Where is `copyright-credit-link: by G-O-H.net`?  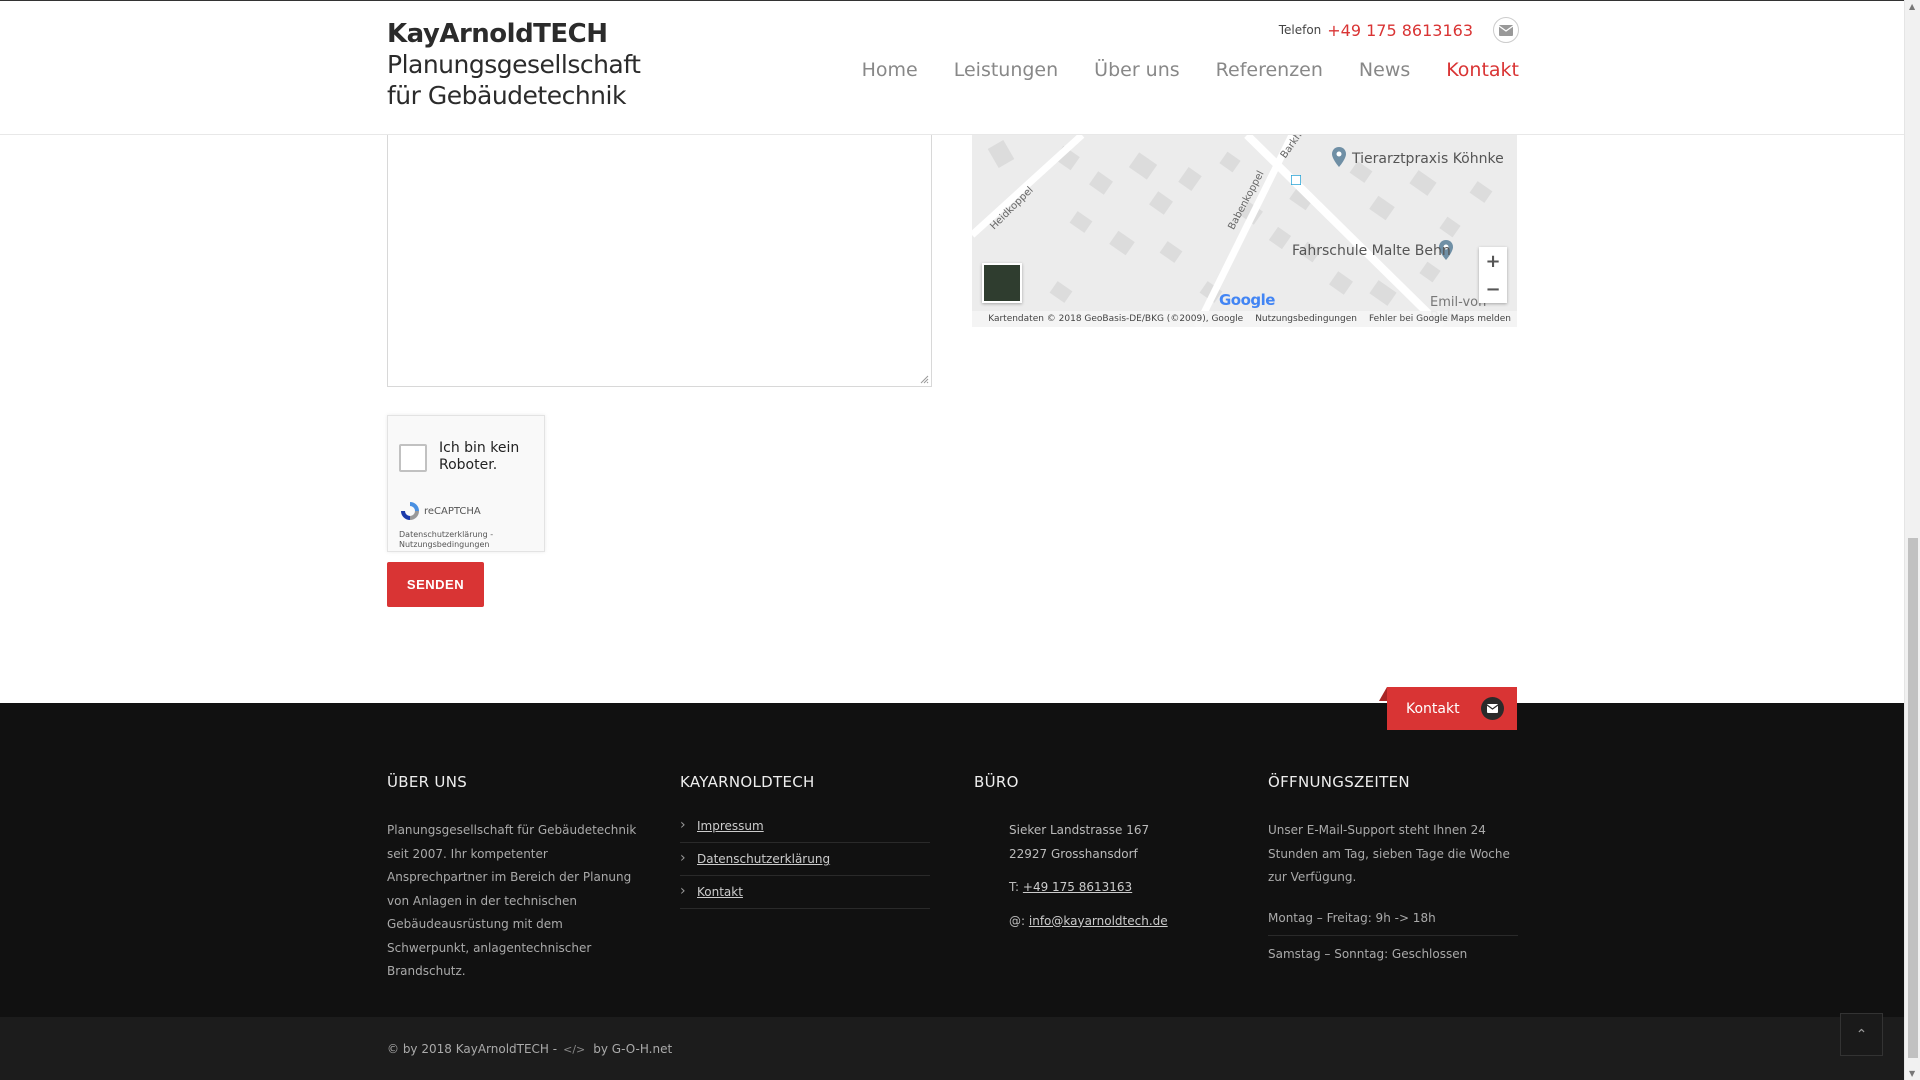
copyright-credit-link: by G-O-H.net is located at coordinates (632, 1049).